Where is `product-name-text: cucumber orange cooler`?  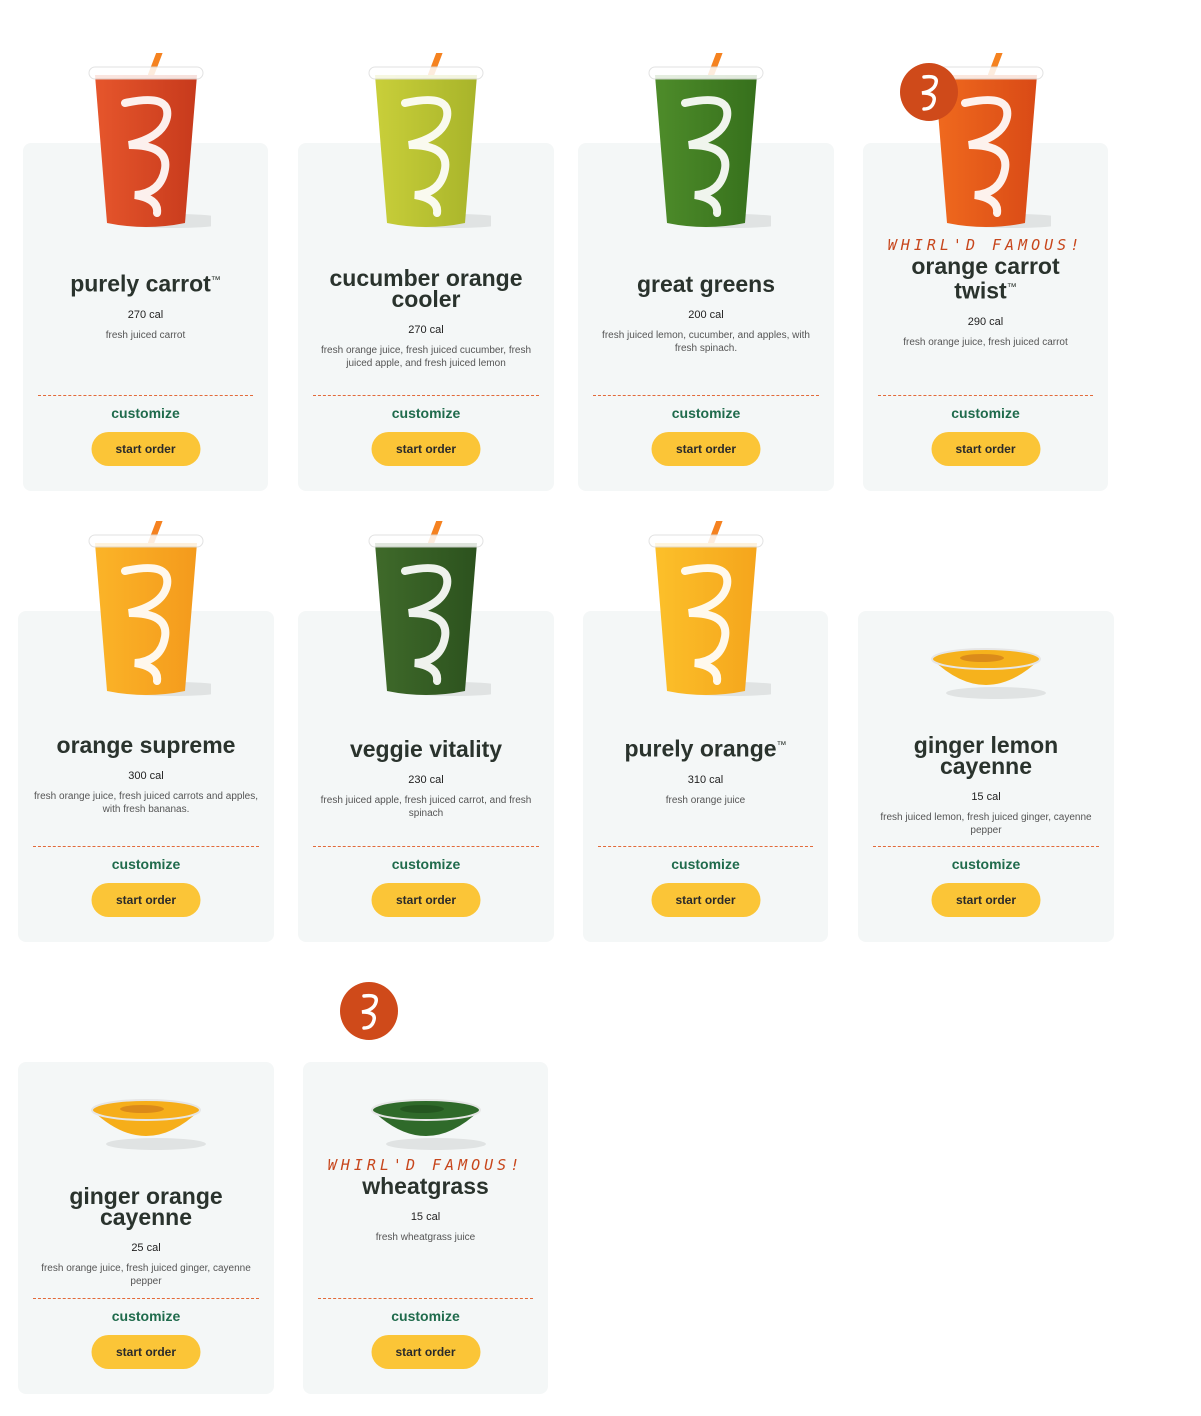
product-name-text: cucumber orange cooler is located at coordinates (426, 288).